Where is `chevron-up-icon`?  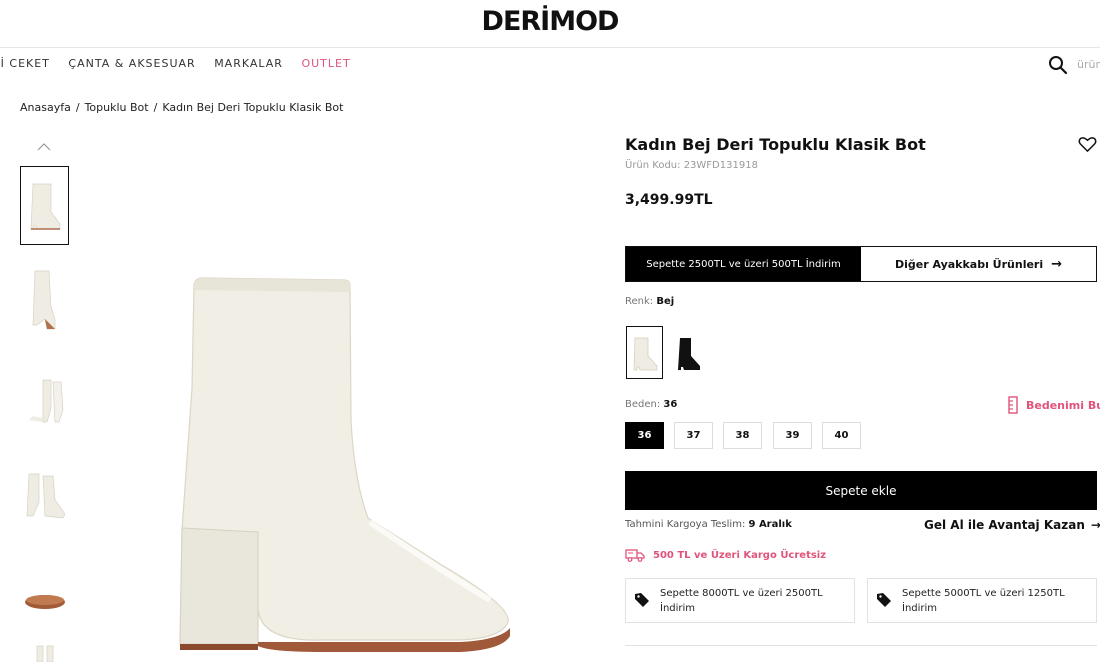 chevron-up-icon is located at coordinates (44, 147).